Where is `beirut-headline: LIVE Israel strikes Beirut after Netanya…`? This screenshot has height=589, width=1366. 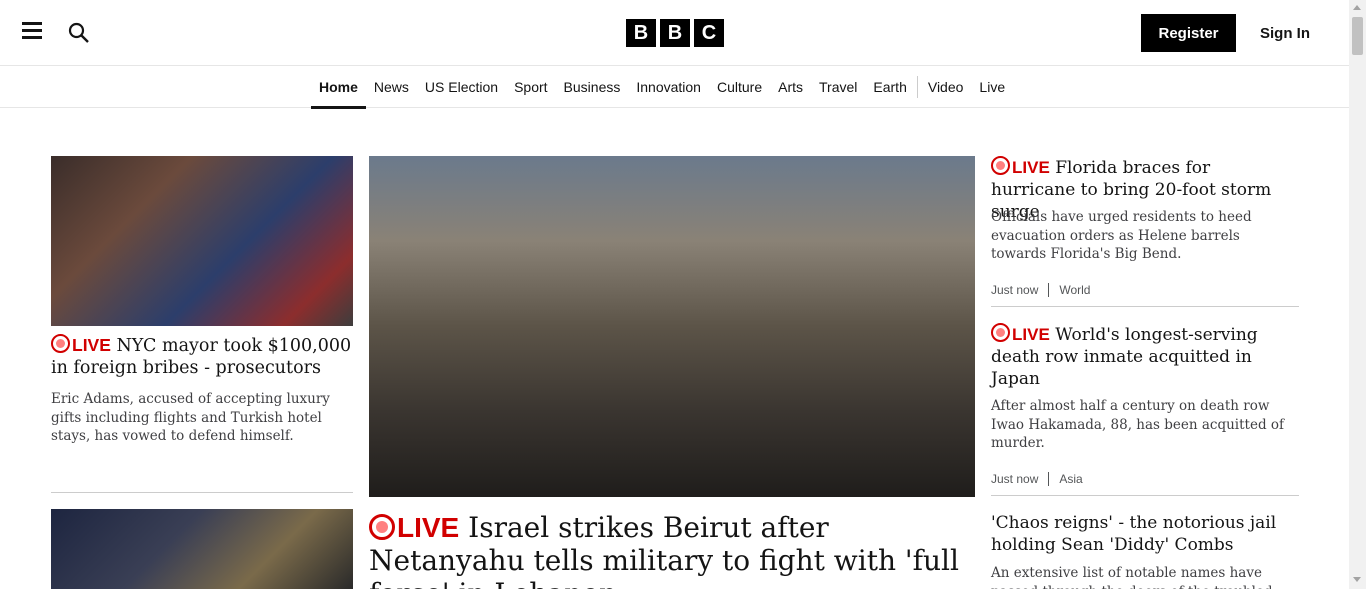 beirut-headline: LIVE Israel strikes Beirut after Netanya… is located at coordinates (672, 550).